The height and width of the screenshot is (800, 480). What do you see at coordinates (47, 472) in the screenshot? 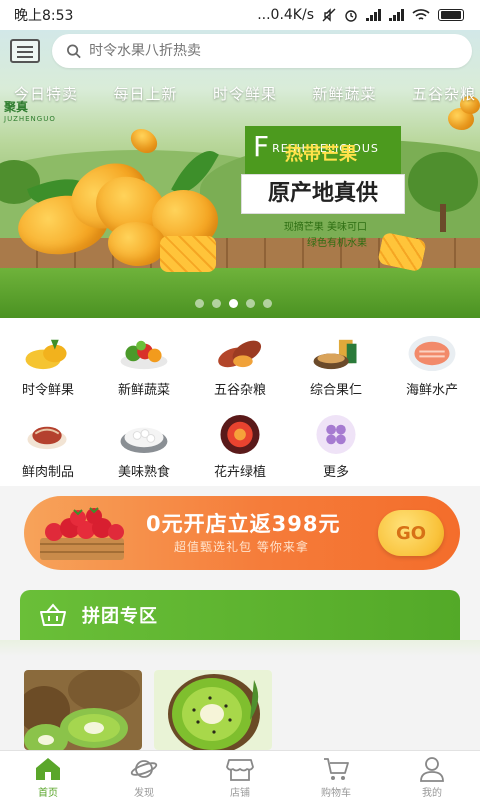
I see `category-label: 鲜肉制品` at bounding box center [47, 472].